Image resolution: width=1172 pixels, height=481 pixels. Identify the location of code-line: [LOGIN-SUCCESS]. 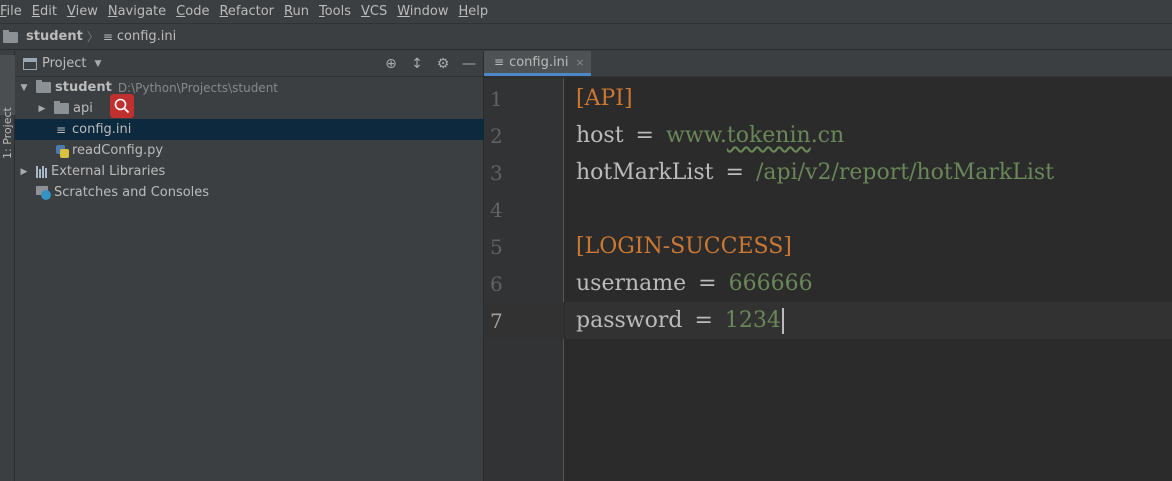
(868, 246).